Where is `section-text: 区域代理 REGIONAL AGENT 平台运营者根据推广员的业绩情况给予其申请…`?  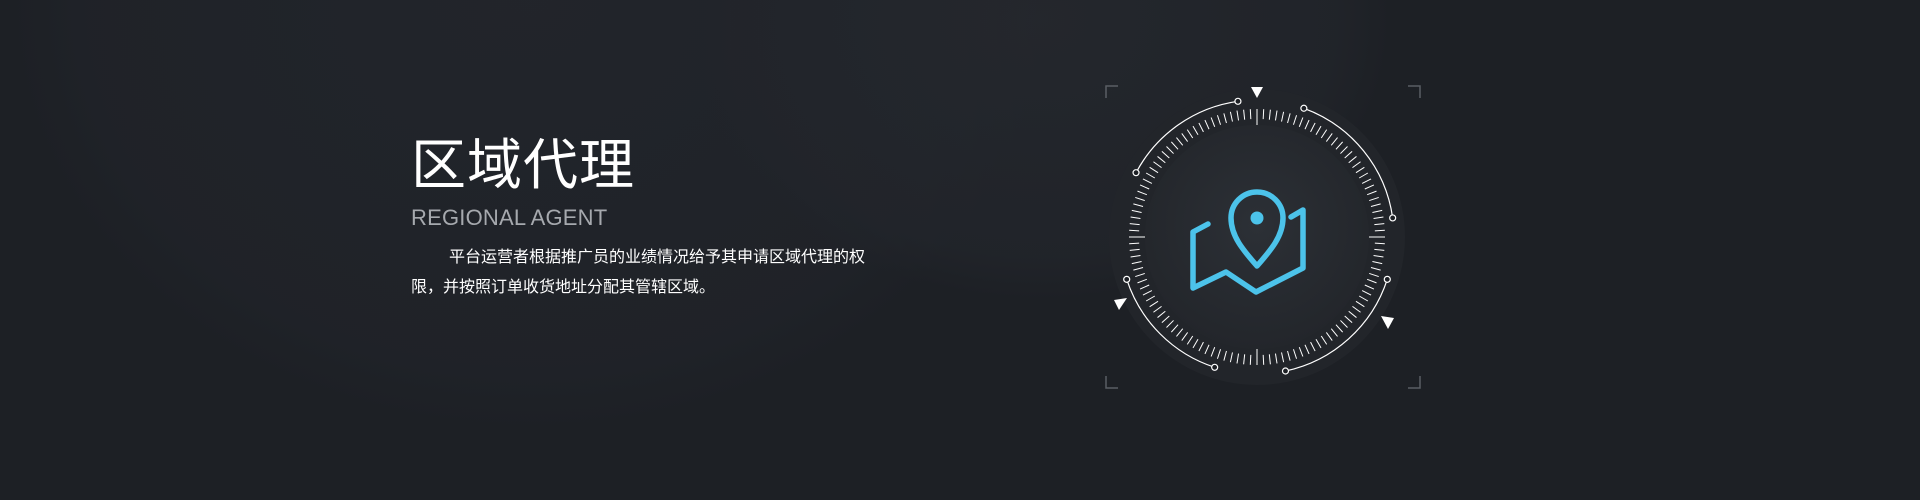
section-text: 区域代理 REGIONAL AGENT 平台运营者根据推广员的业绩情况给予其申请… is located at coordinates (641, 217).